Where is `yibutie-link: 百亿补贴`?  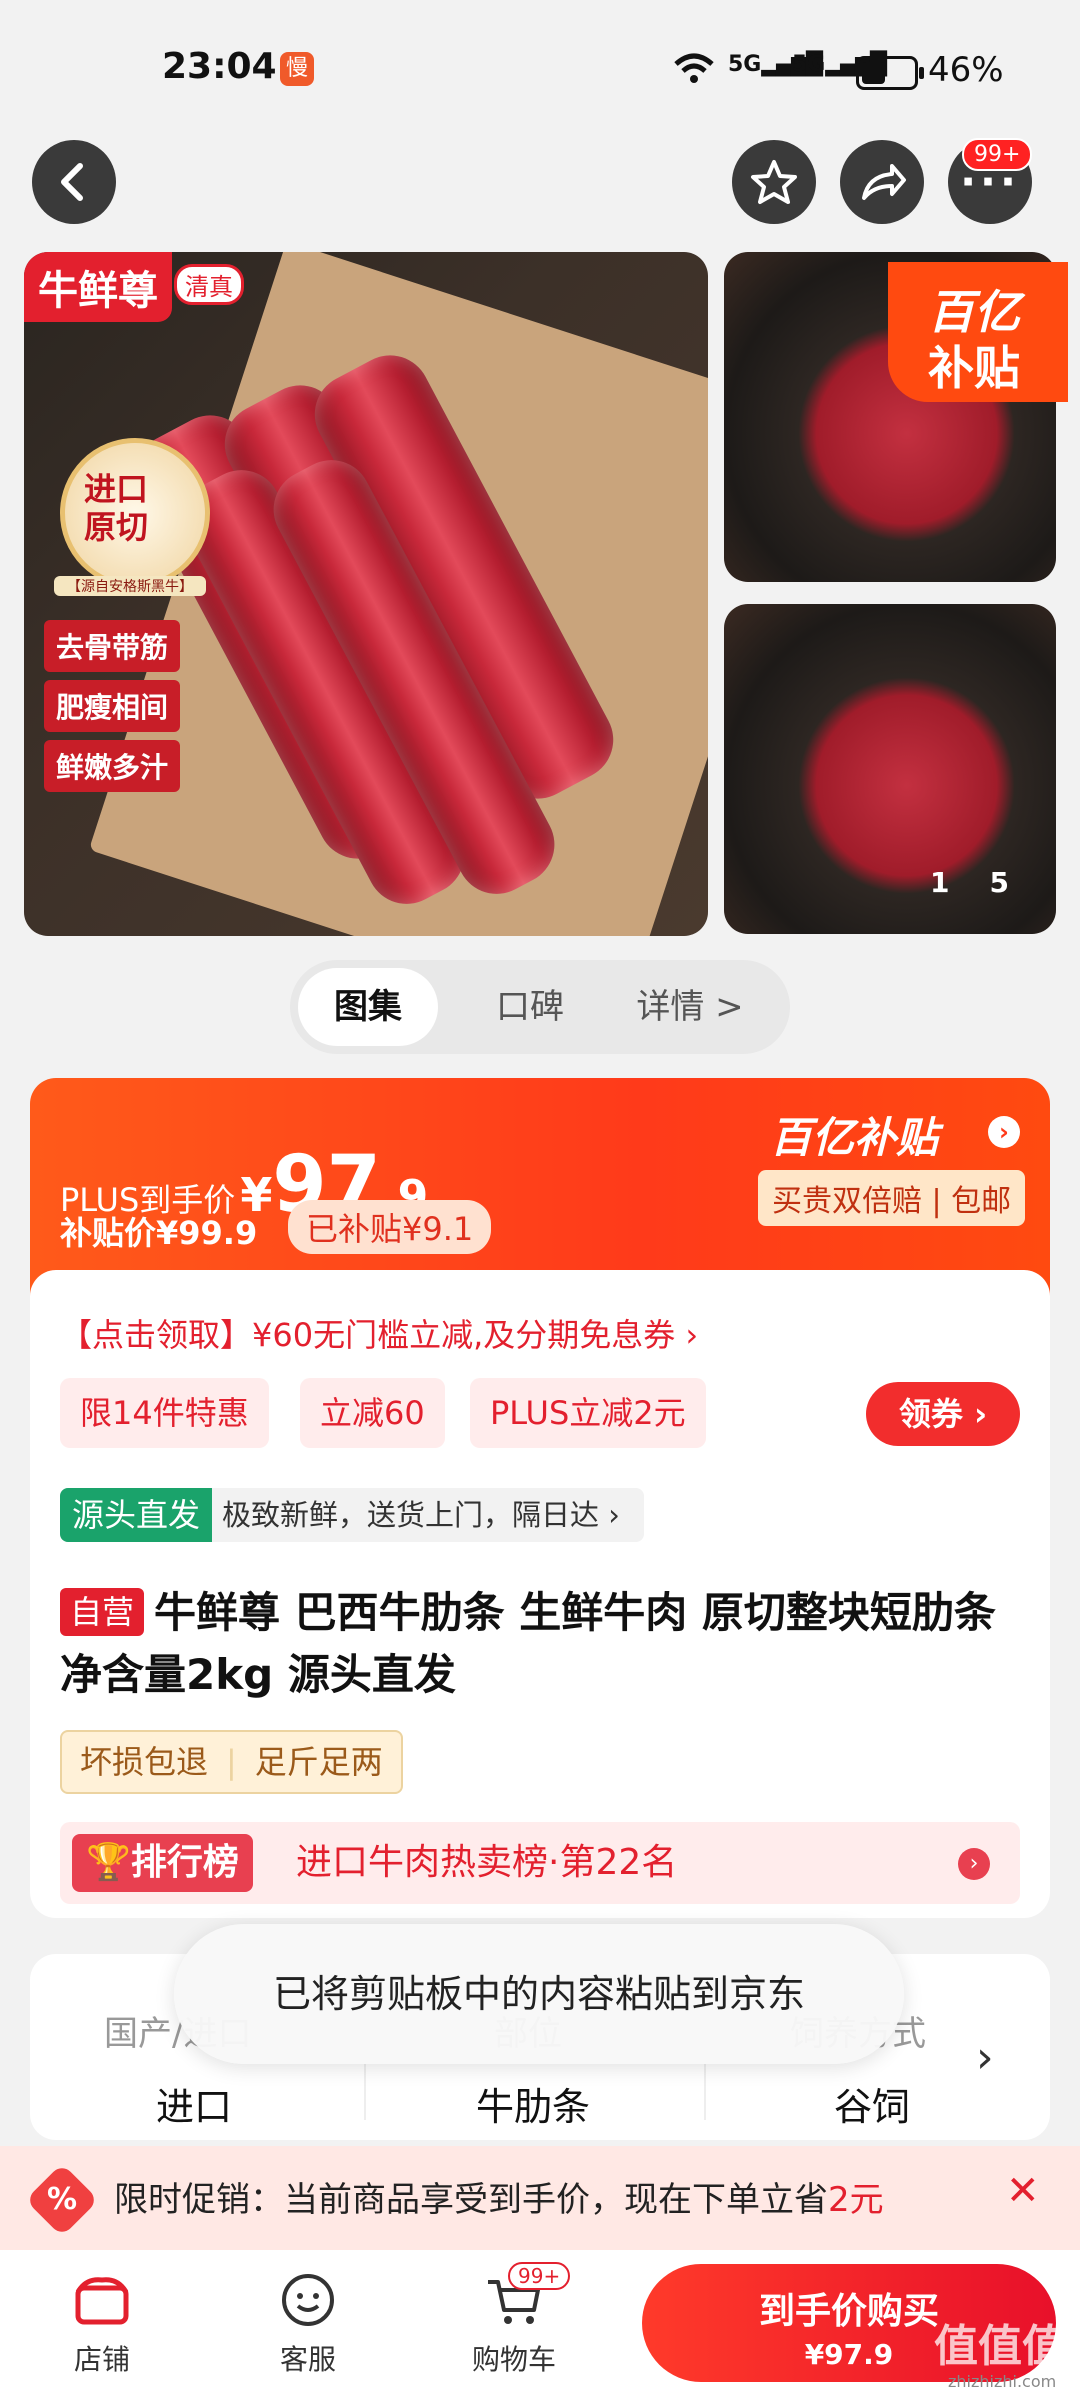 yibutie-link: 百亿补贴 is located at coordinates (854, 1134).